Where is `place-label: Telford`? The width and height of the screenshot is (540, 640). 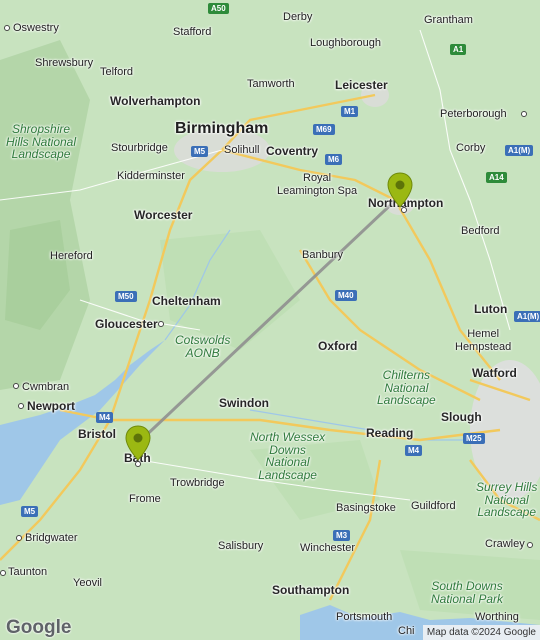
place-label: Telford is located at coordinates (116, 72).